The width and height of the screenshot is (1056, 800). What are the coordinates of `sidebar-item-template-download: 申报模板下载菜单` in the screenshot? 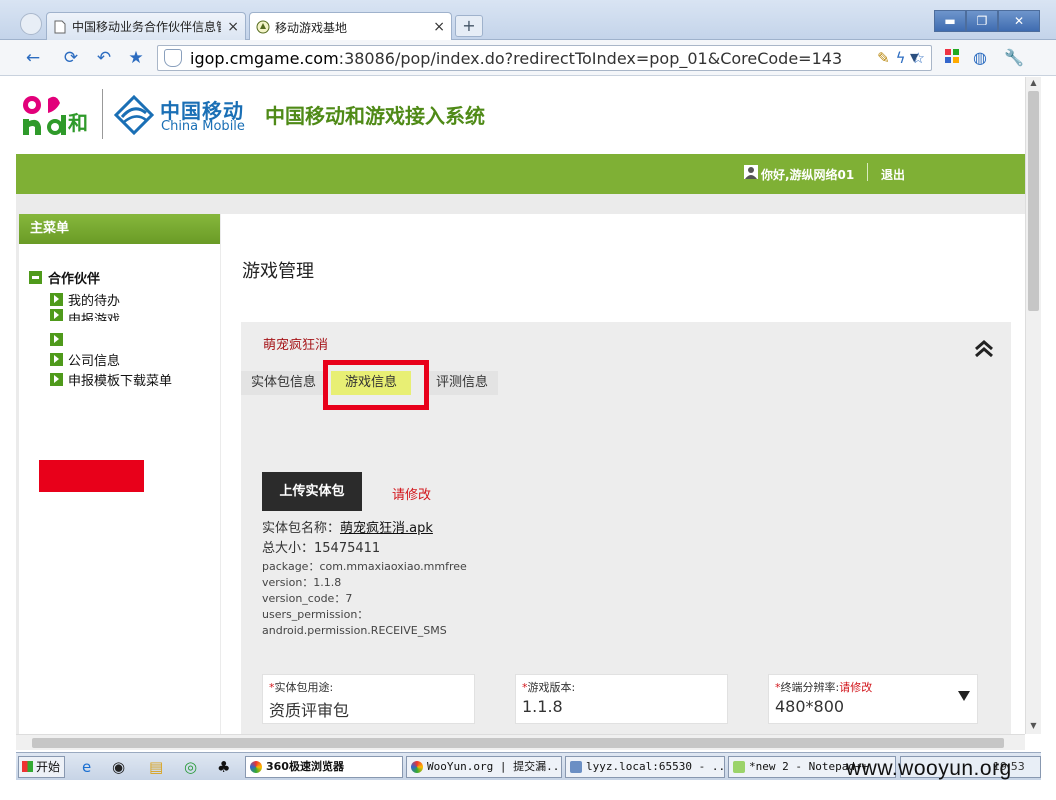 It's located at (111, 379).